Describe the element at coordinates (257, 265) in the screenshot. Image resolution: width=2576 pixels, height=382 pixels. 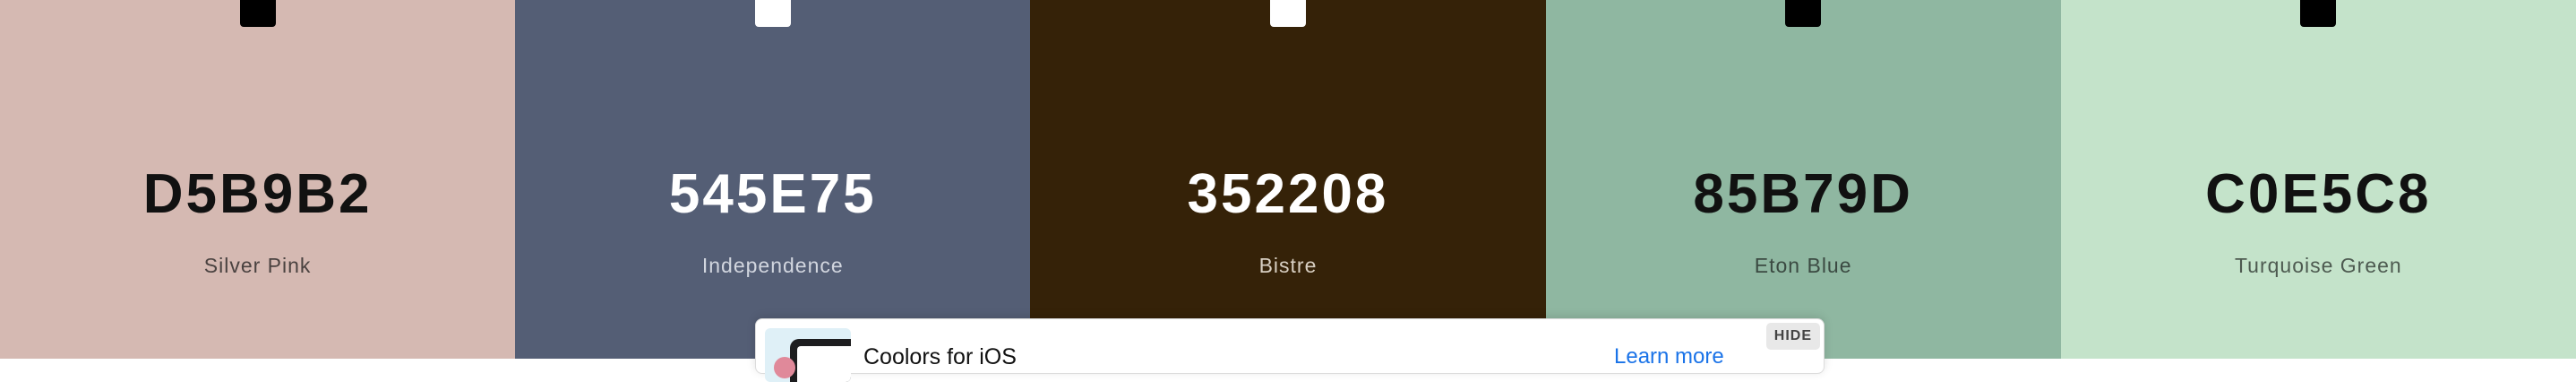
I see `color-name: Silver Pink` at that location.